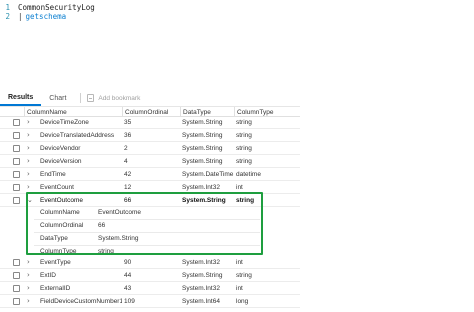 The height and width of the screenshot is (312, 474). I want to click on results-toolbar: Results Chart Add bookmark, so click(237, 97).